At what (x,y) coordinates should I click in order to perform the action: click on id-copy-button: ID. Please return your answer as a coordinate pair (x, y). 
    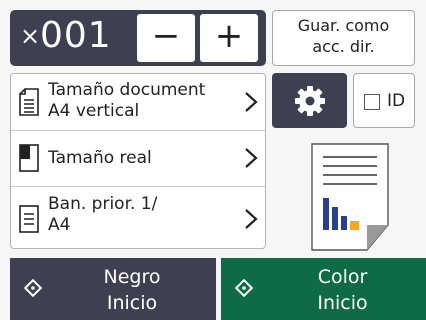
    Looking at the image, I should click on (384, 100).